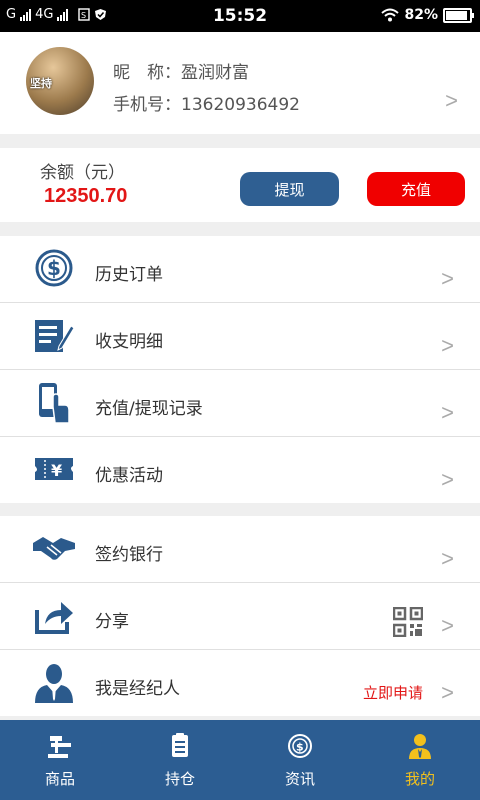 The image size is (480, 800). Describe the element at coordinates (86, 196) in the screenshot. I see `balance-value: 12350.70` at that location.